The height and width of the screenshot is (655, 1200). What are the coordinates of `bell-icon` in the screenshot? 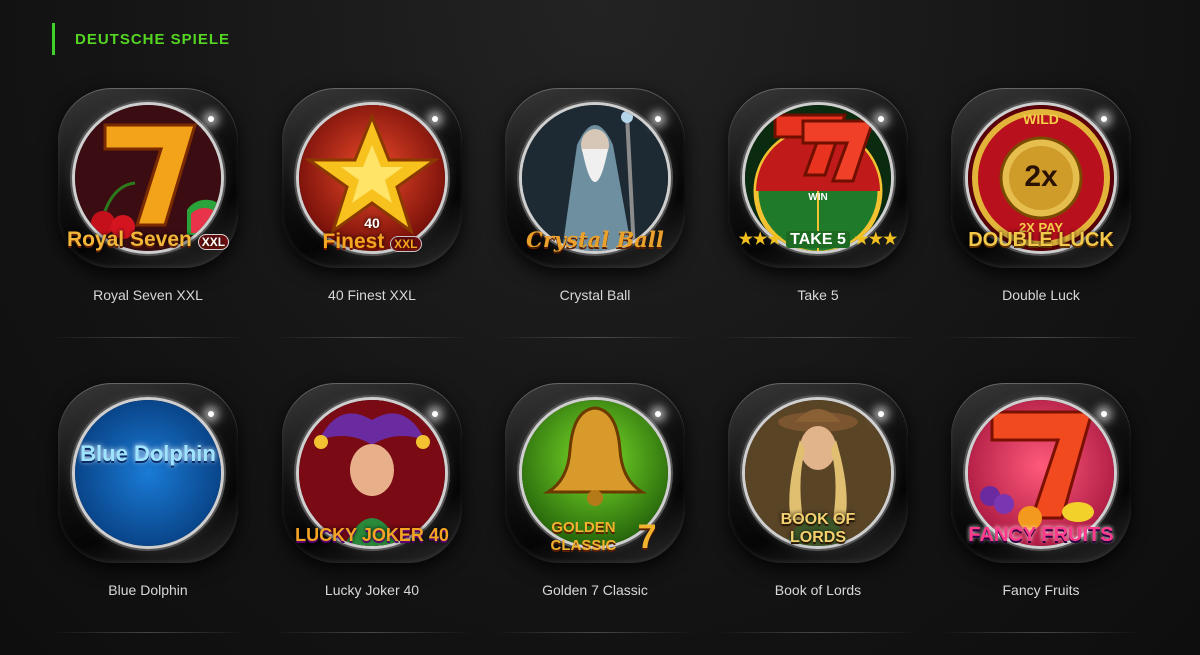 It's located at (595, 473).